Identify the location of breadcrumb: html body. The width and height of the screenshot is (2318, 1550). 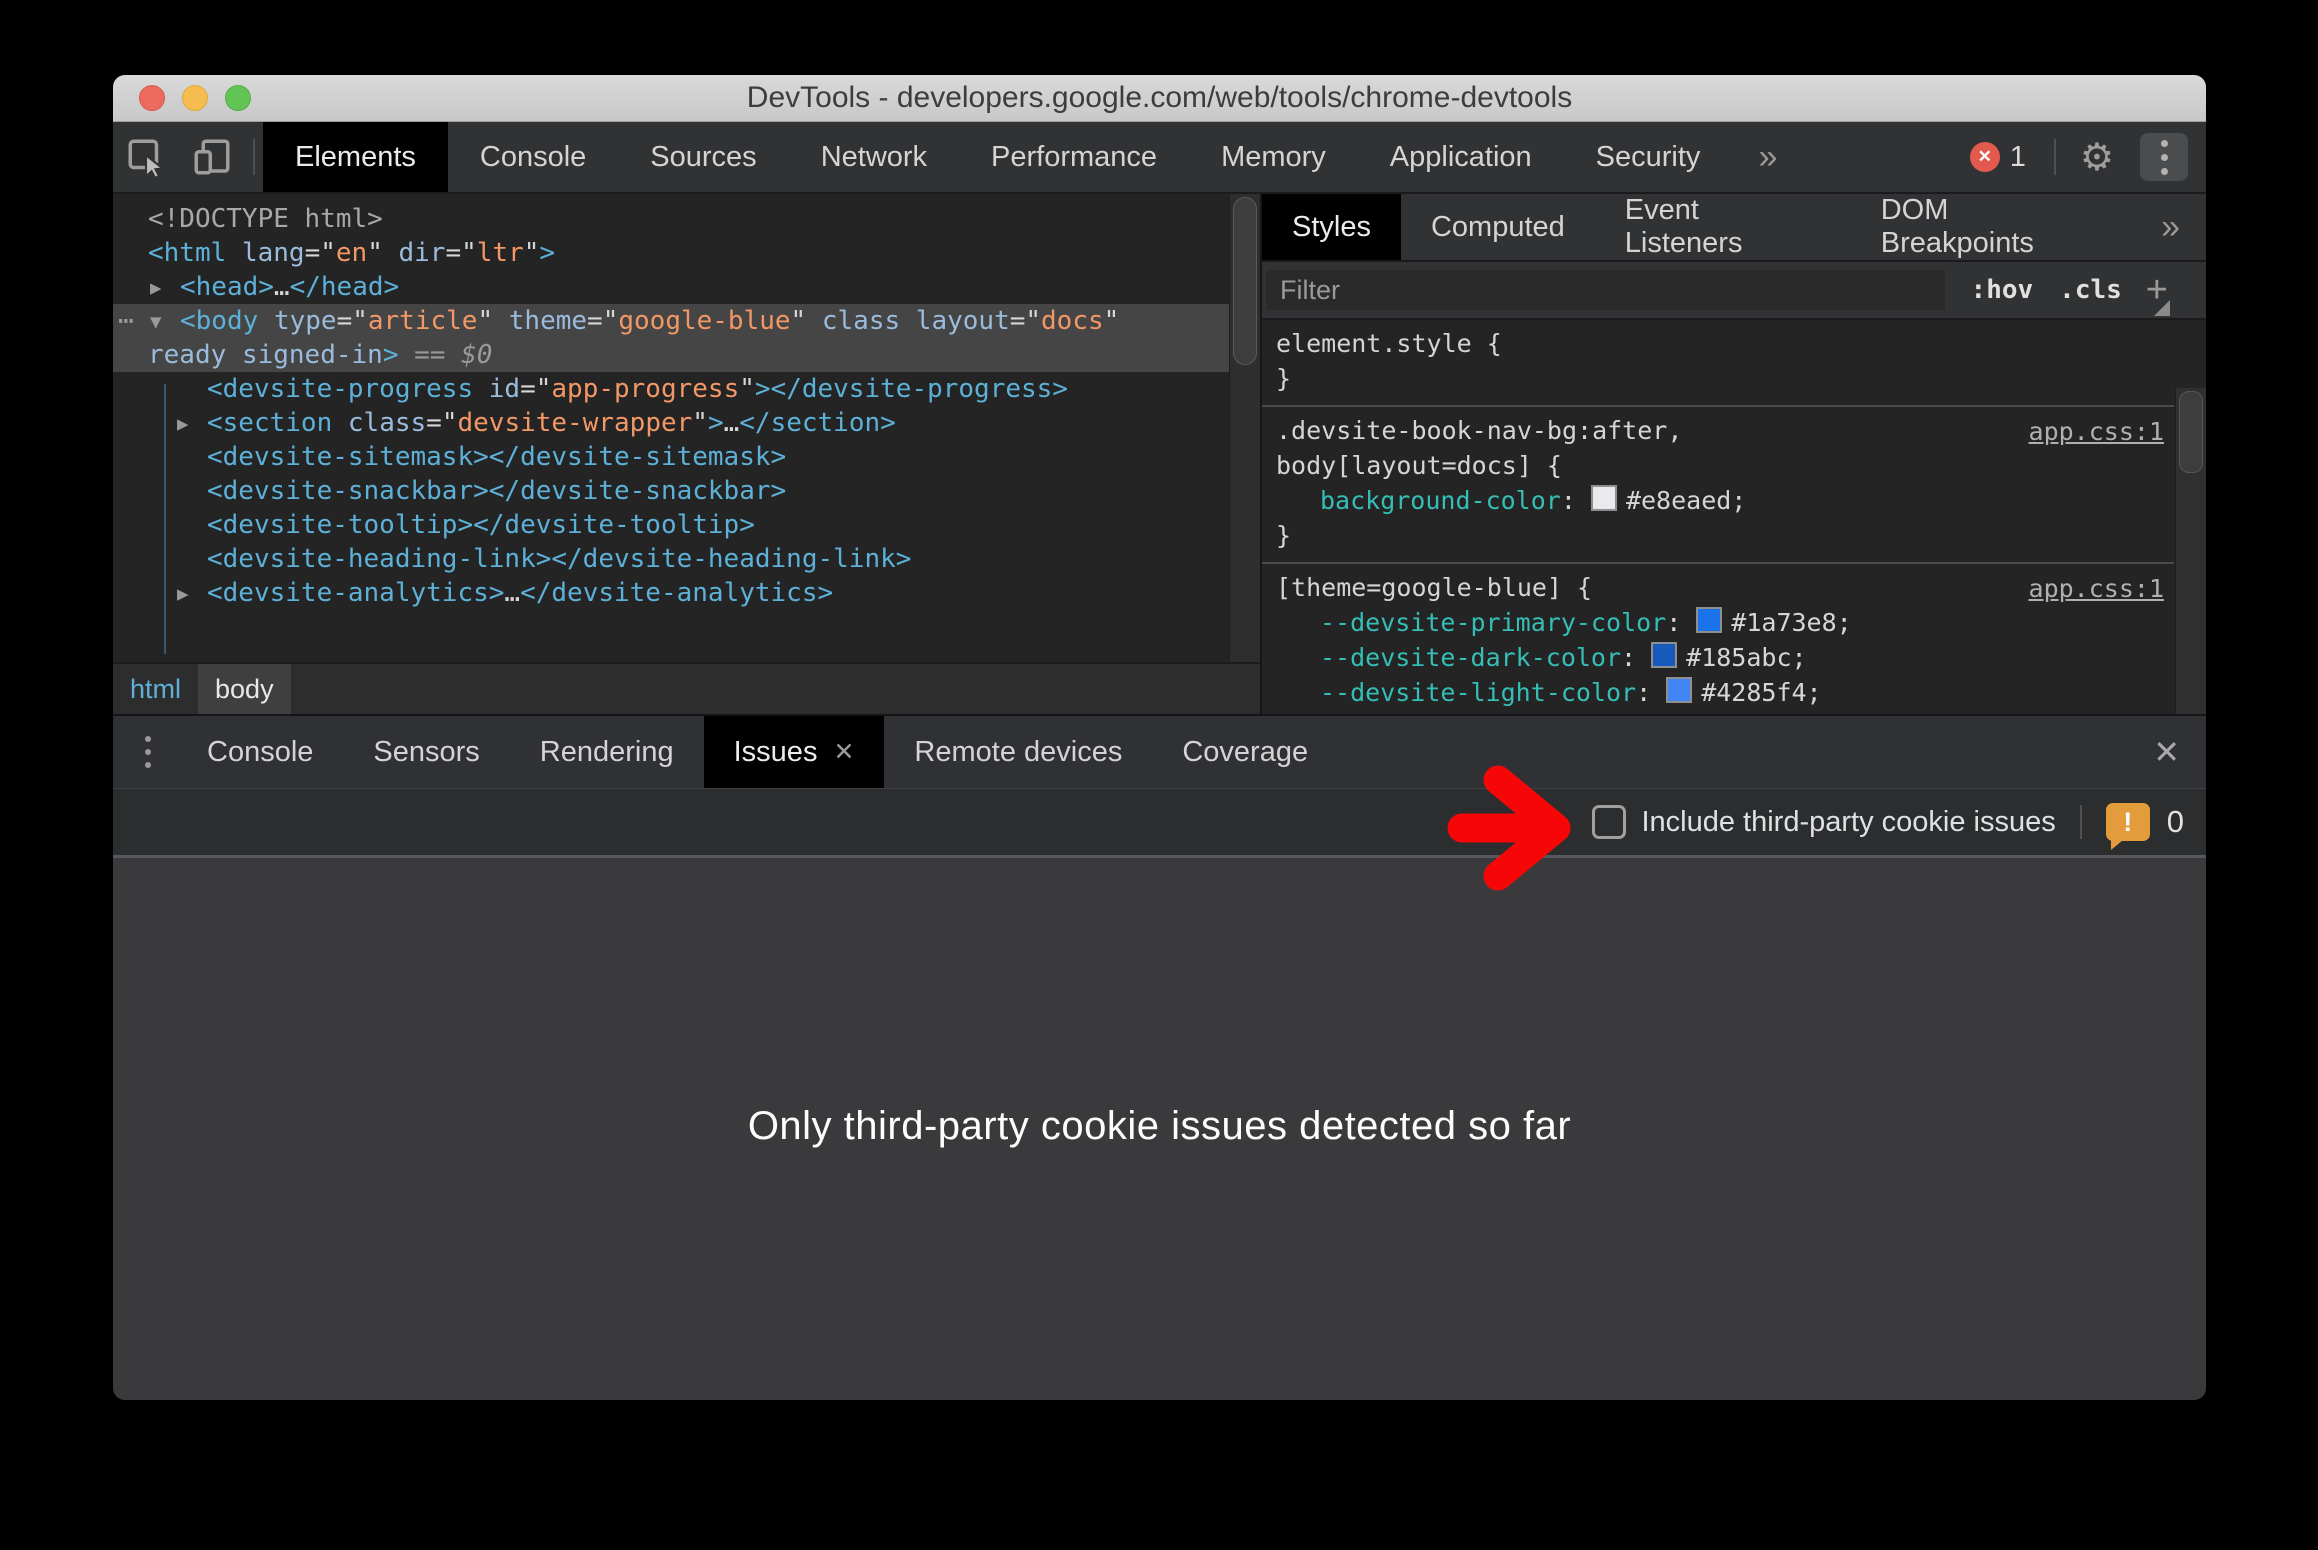
(686, 688).